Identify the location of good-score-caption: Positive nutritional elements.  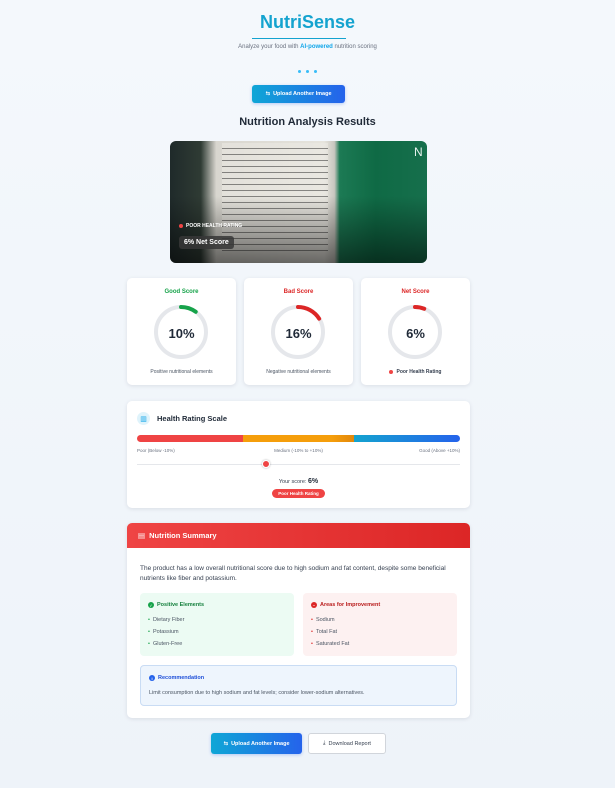
(181, 372).